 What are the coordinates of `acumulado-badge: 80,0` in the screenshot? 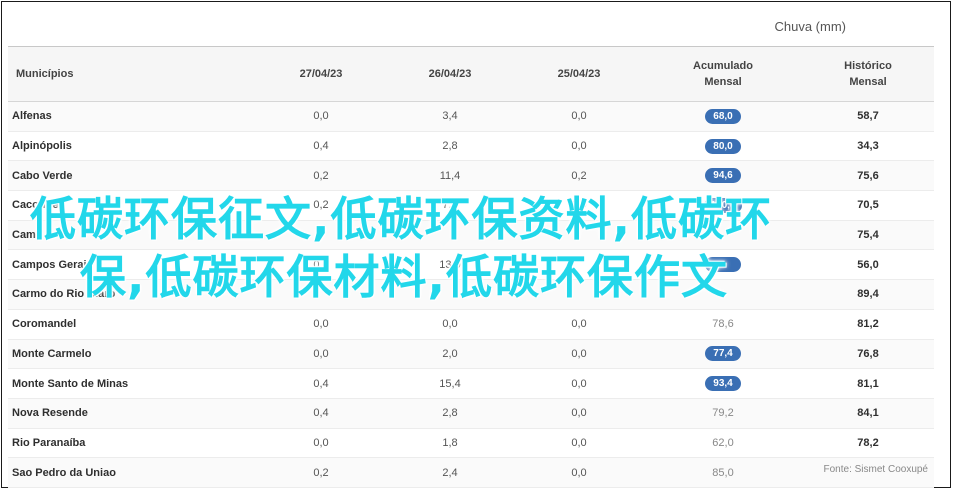 It's located at (723, 146).